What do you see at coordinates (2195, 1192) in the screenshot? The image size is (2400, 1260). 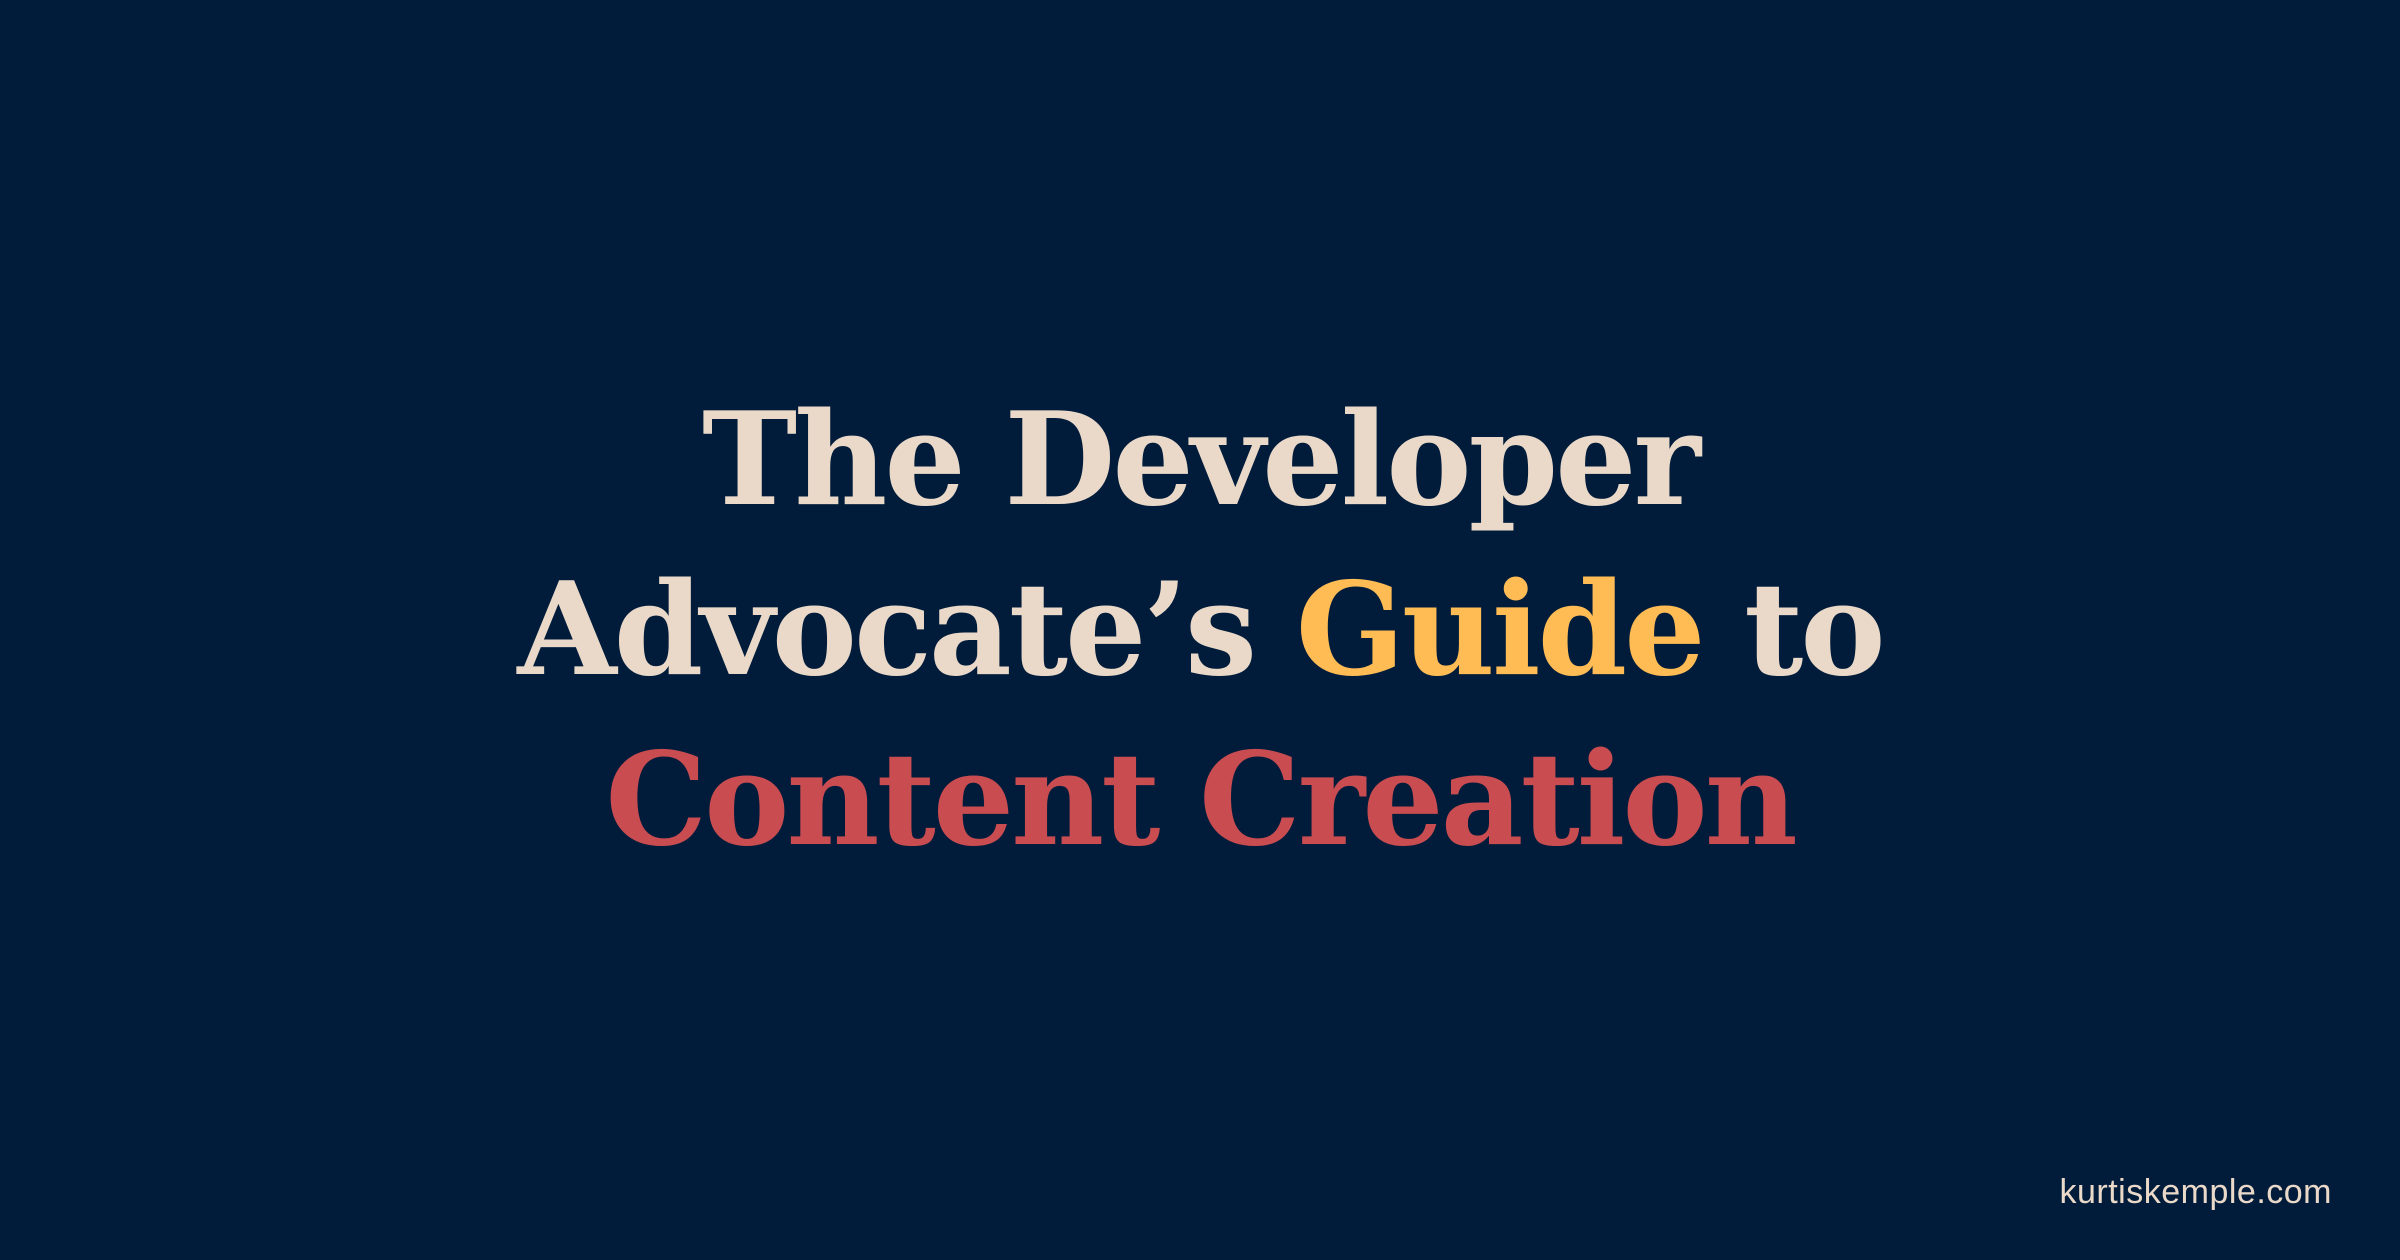 I see `site-url: kurtiskemple.com` at bounding box center [2195, 1192].